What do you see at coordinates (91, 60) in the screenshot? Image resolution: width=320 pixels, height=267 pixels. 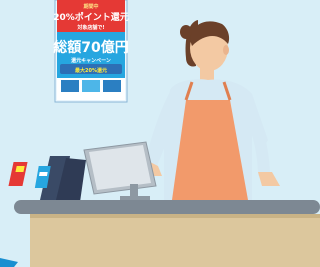 I see `poster-campaign-line: 還元キャンペーン` at bounding box center [91, 60].